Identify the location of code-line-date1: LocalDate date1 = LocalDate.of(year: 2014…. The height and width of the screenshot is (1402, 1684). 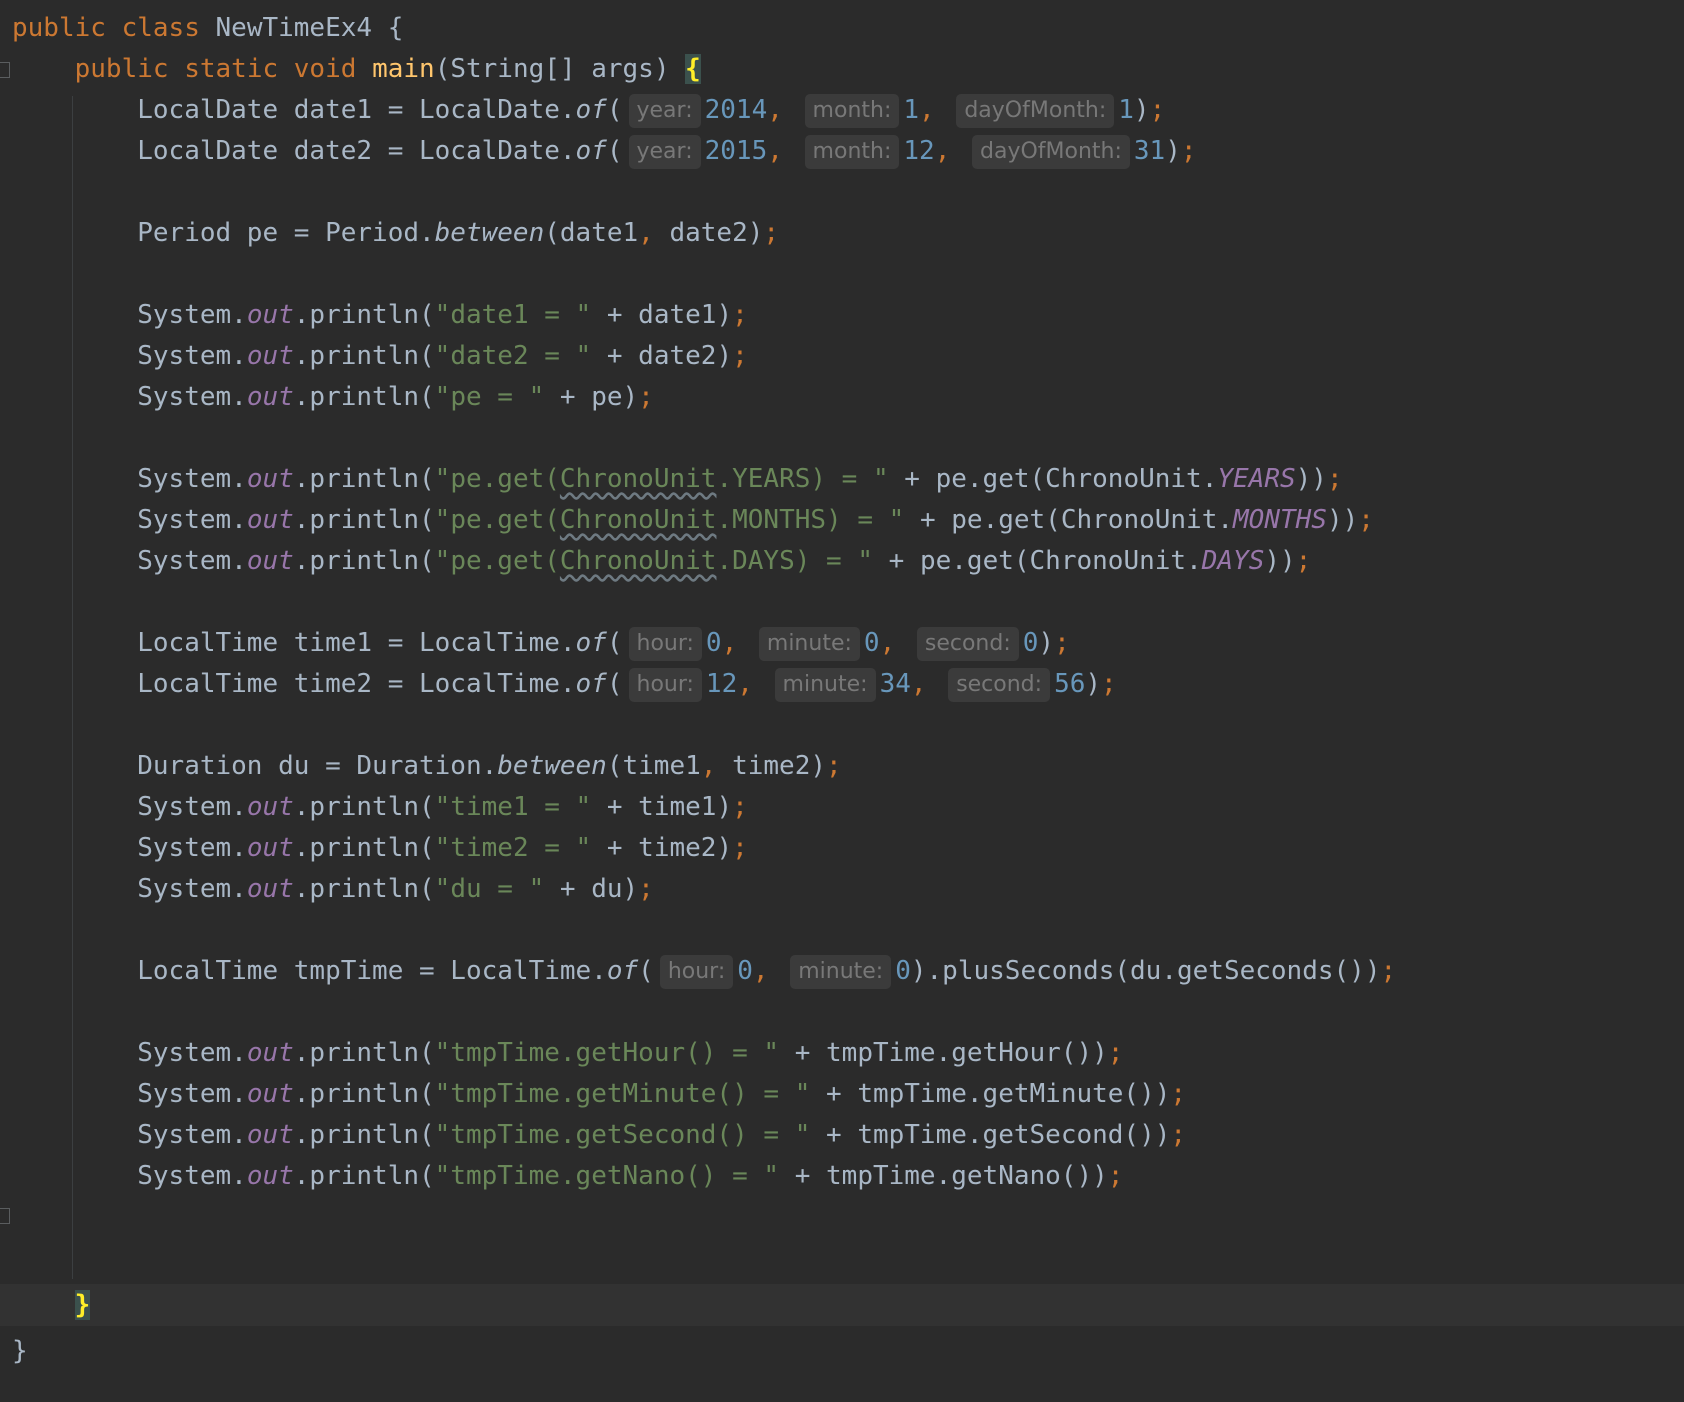
(588, 110).